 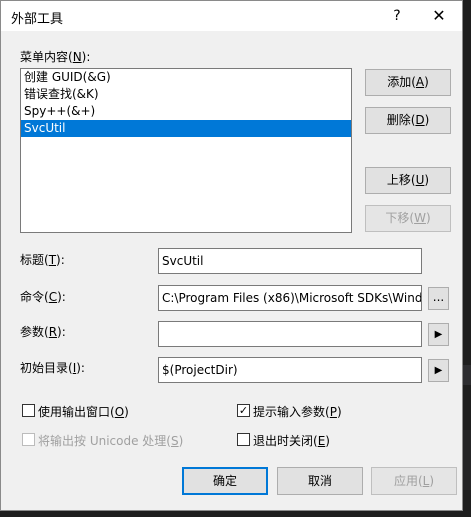 What do you see at coordinates (43, 297) in the screenshot?
I see `command-label: 命令(C):` at bounding box center [43, 297].